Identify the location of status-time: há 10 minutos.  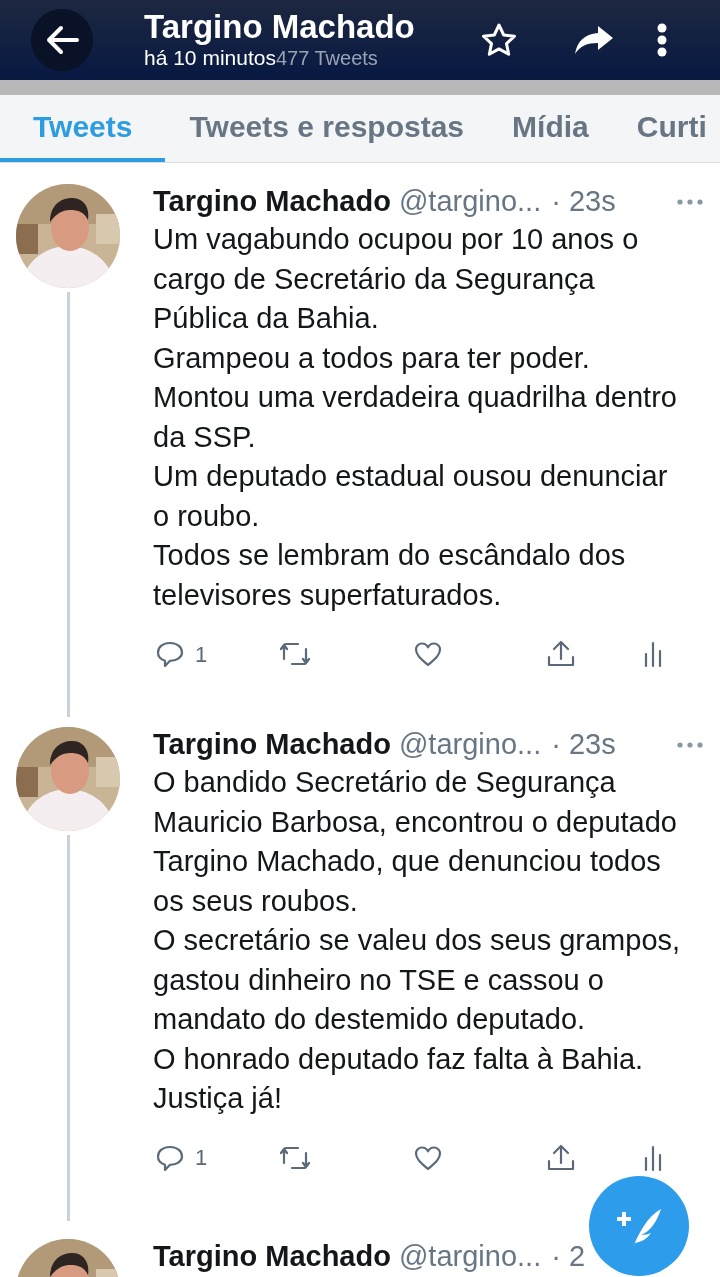
(210, 58).